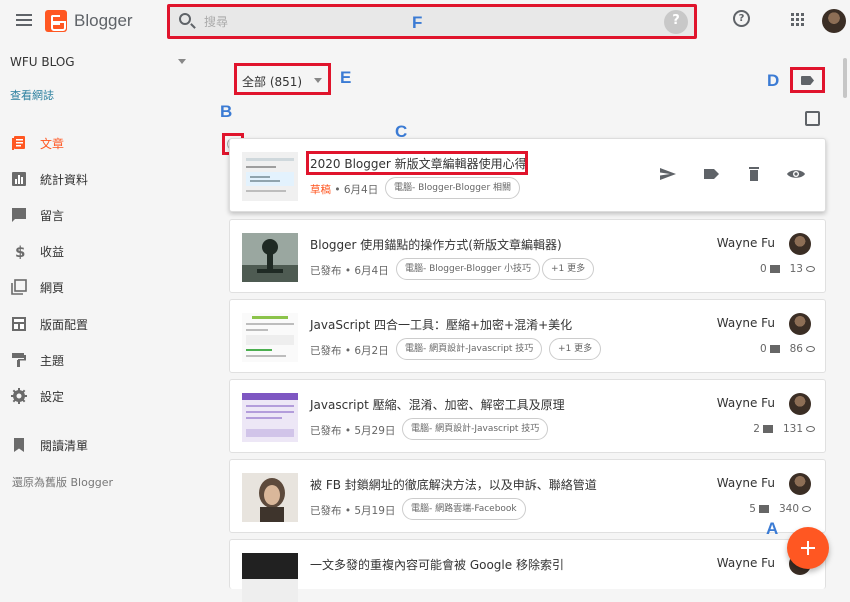  Describe the element at coordinates (62, 482) in the screenshot. I see `revert-legacy-link: 還原為舊版 Blogger` at that location.